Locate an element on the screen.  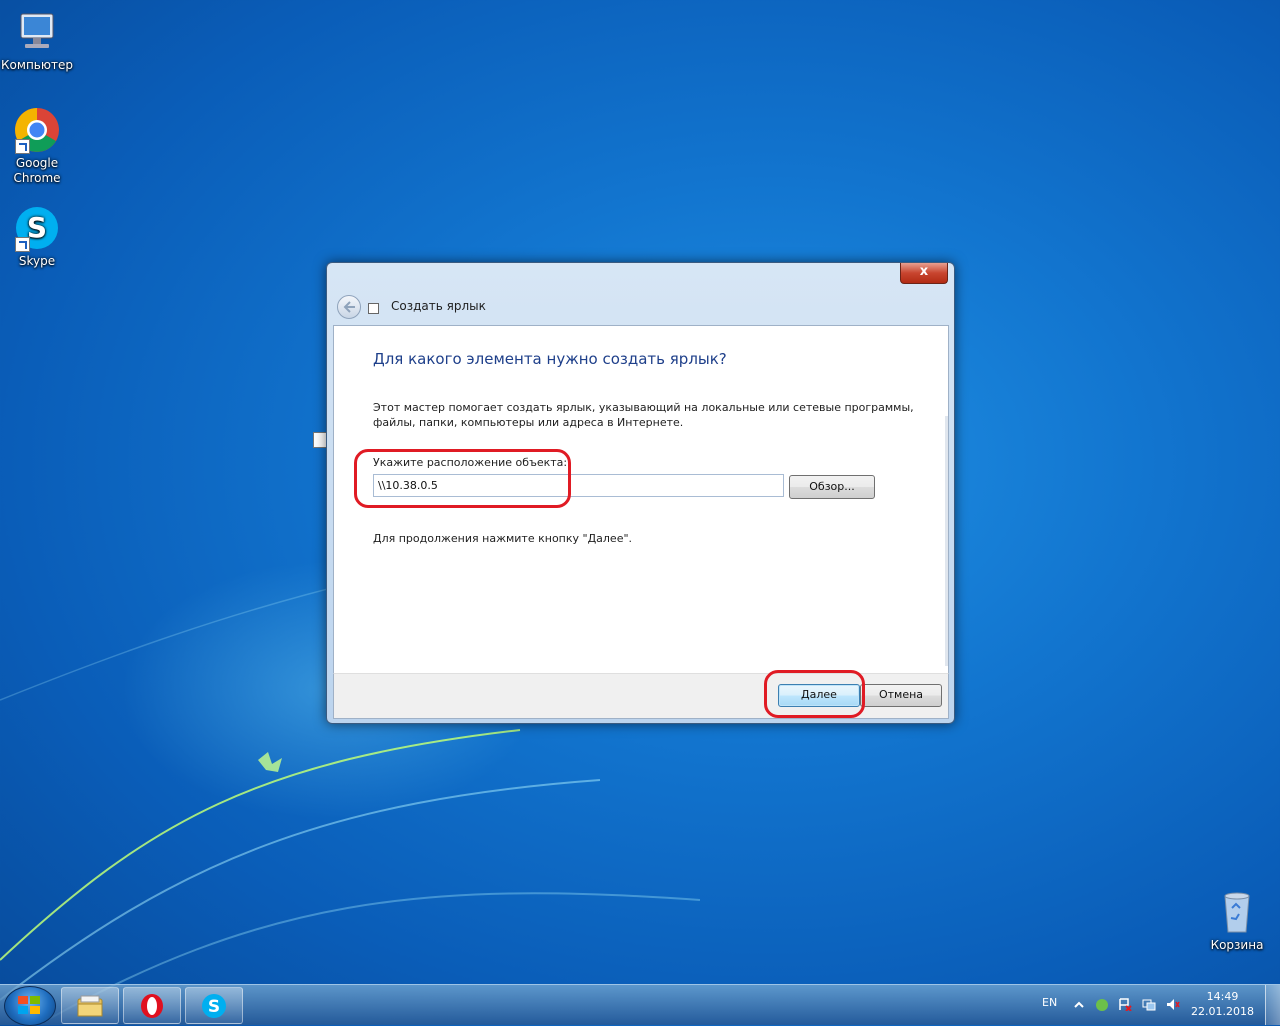
tray-app-icon is located at coordinates (1102, 1004).